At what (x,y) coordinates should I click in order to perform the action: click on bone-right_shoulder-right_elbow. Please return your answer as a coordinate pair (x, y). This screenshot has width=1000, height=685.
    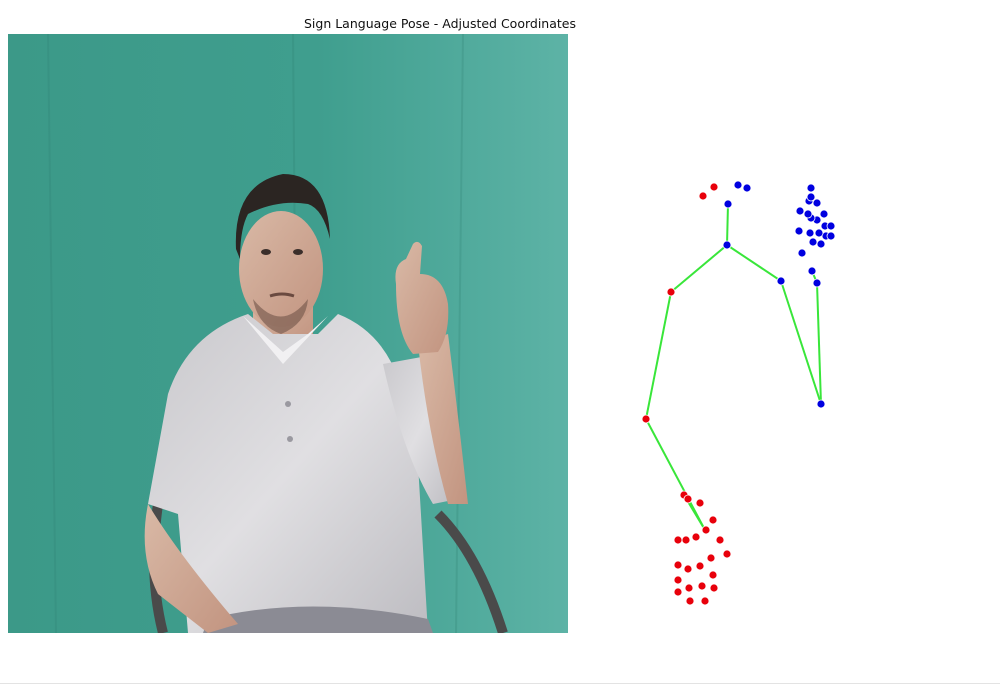
    Looking at the image, I should click on (801, 342).